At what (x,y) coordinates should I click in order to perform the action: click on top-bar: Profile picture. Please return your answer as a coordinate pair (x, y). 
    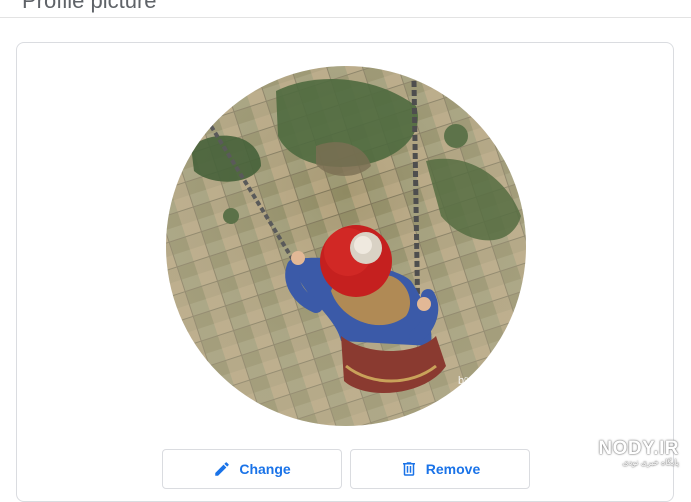
    Looking at the image, I should click on (345, 9).